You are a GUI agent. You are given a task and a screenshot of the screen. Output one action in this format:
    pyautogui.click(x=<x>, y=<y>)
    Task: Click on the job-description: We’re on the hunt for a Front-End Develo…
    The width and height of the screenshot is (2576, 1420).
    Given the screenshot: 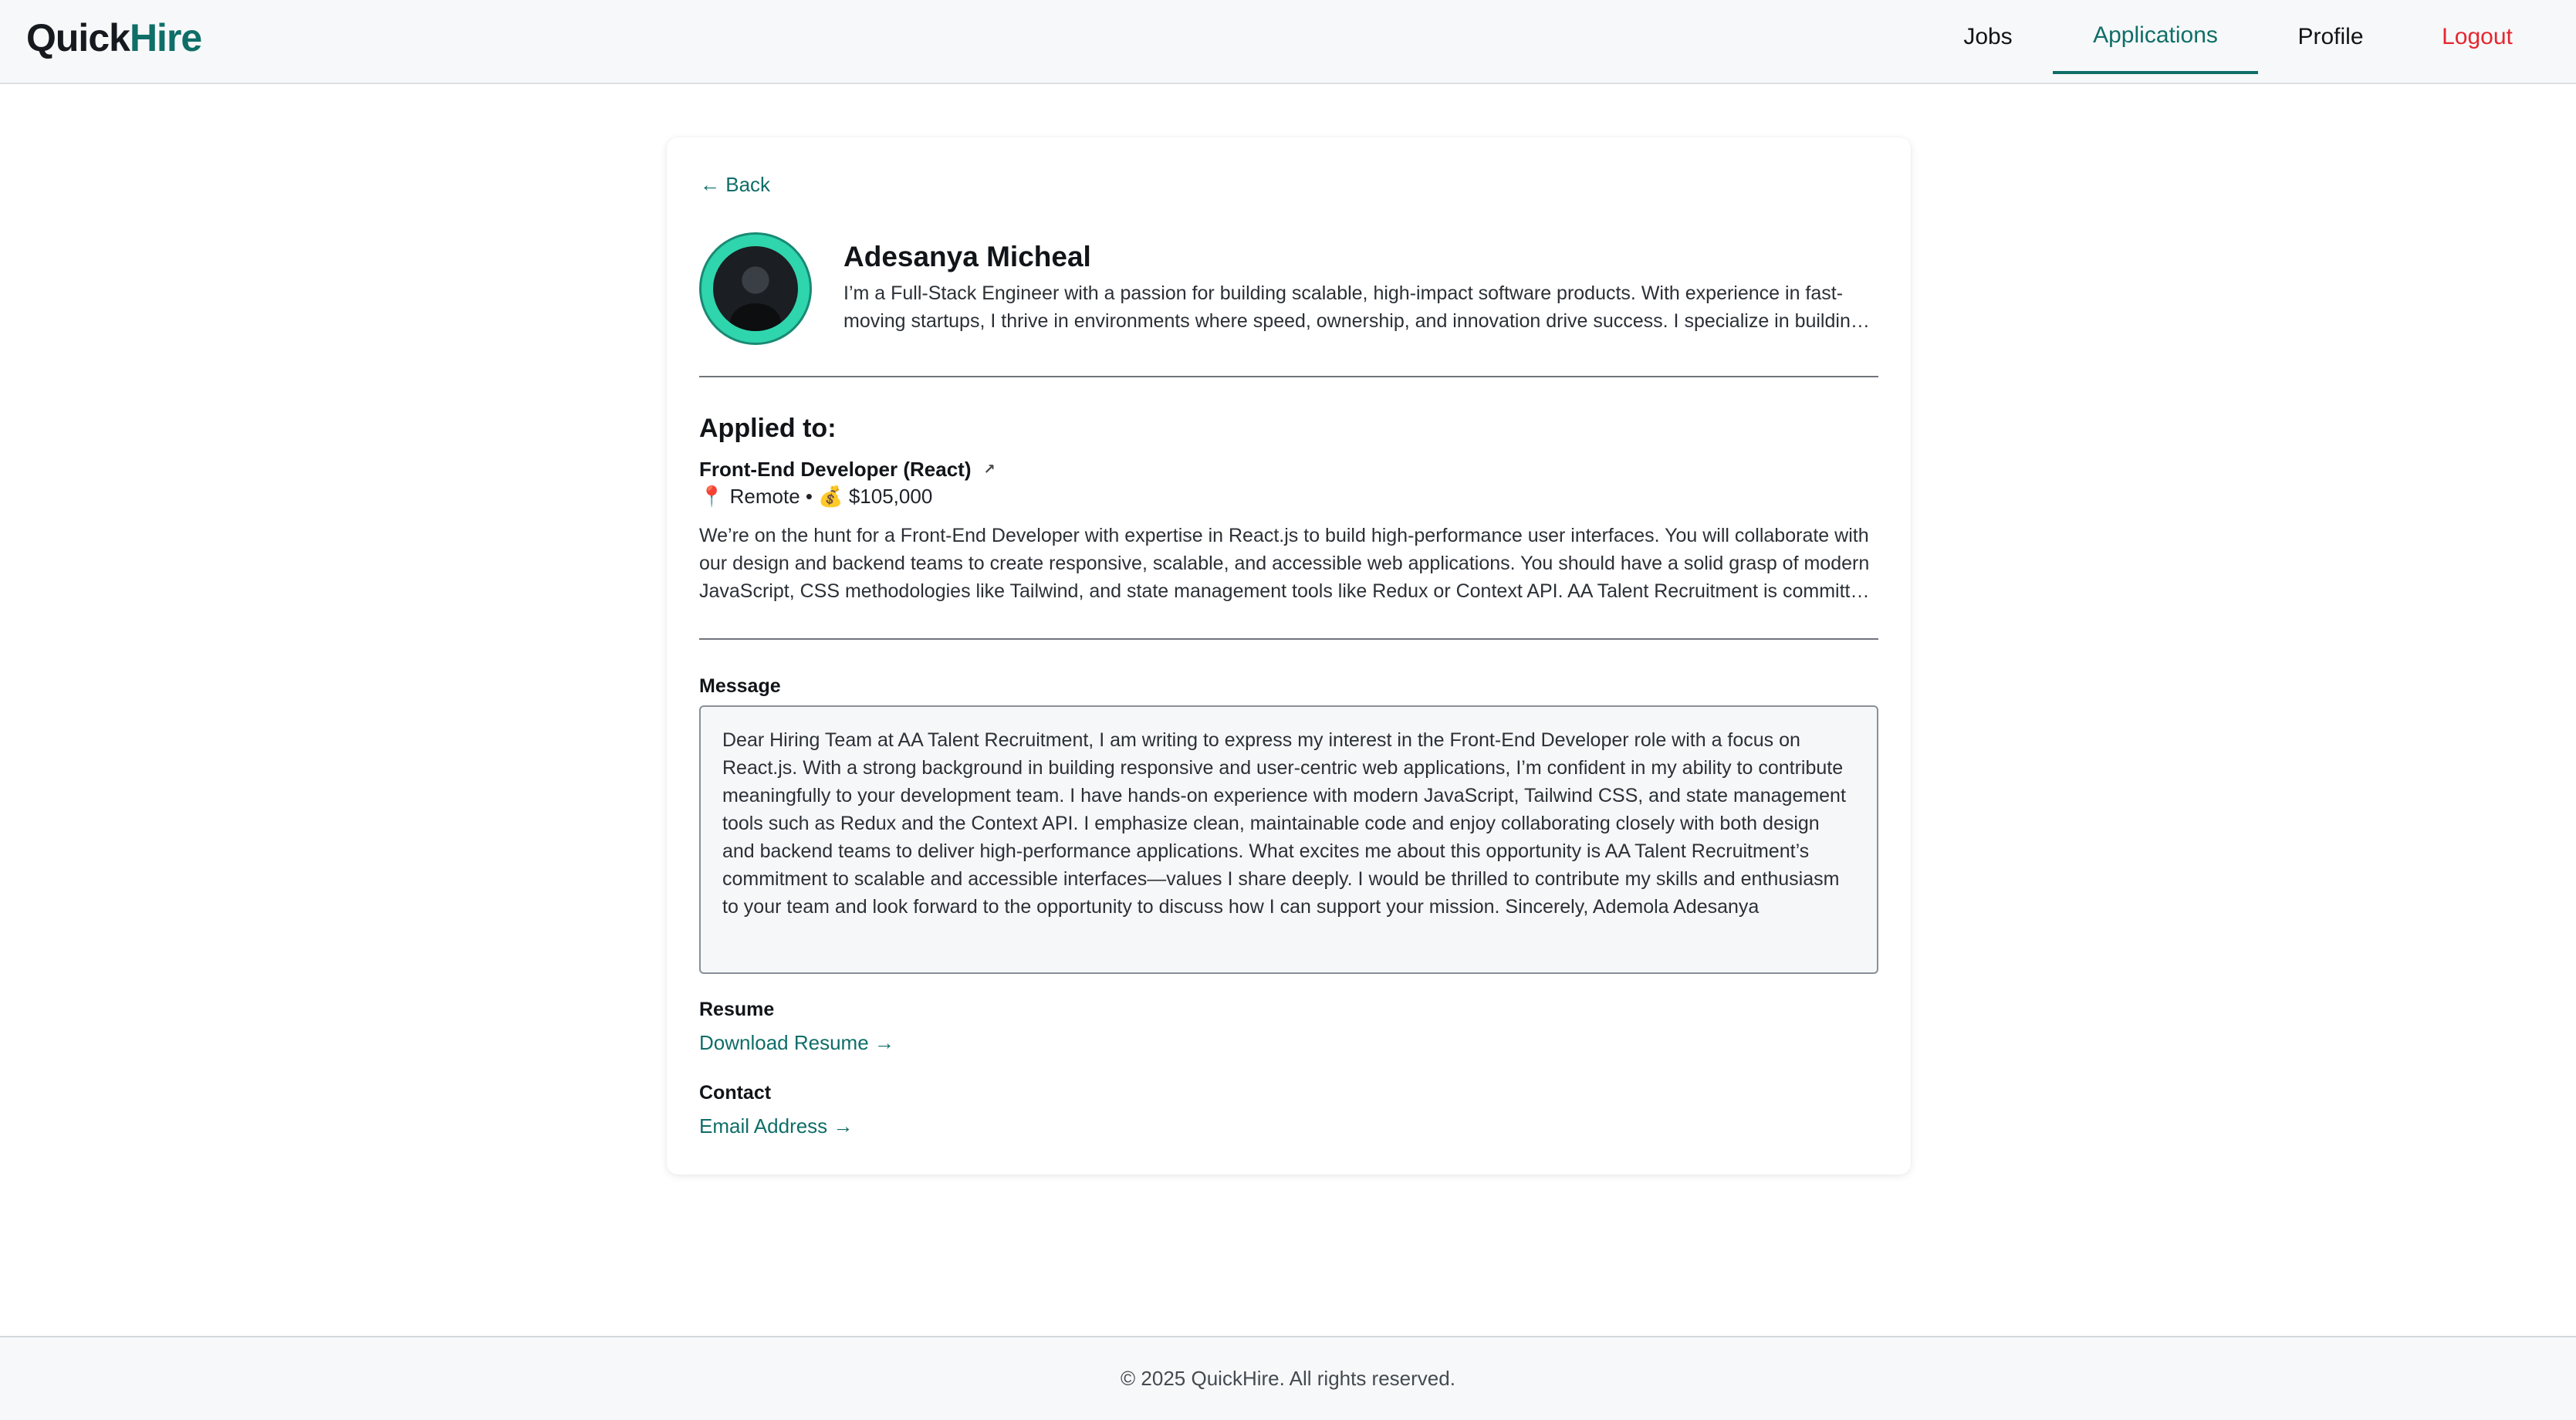 What is the action you would take?
    pyautogui.click(x=1285, y=563)
    